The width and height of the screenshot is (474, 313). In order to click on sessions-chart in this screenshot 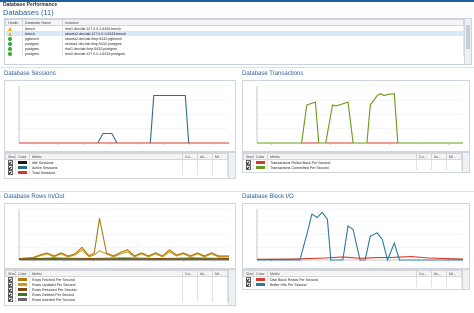, I will do `click(120, 116)`.